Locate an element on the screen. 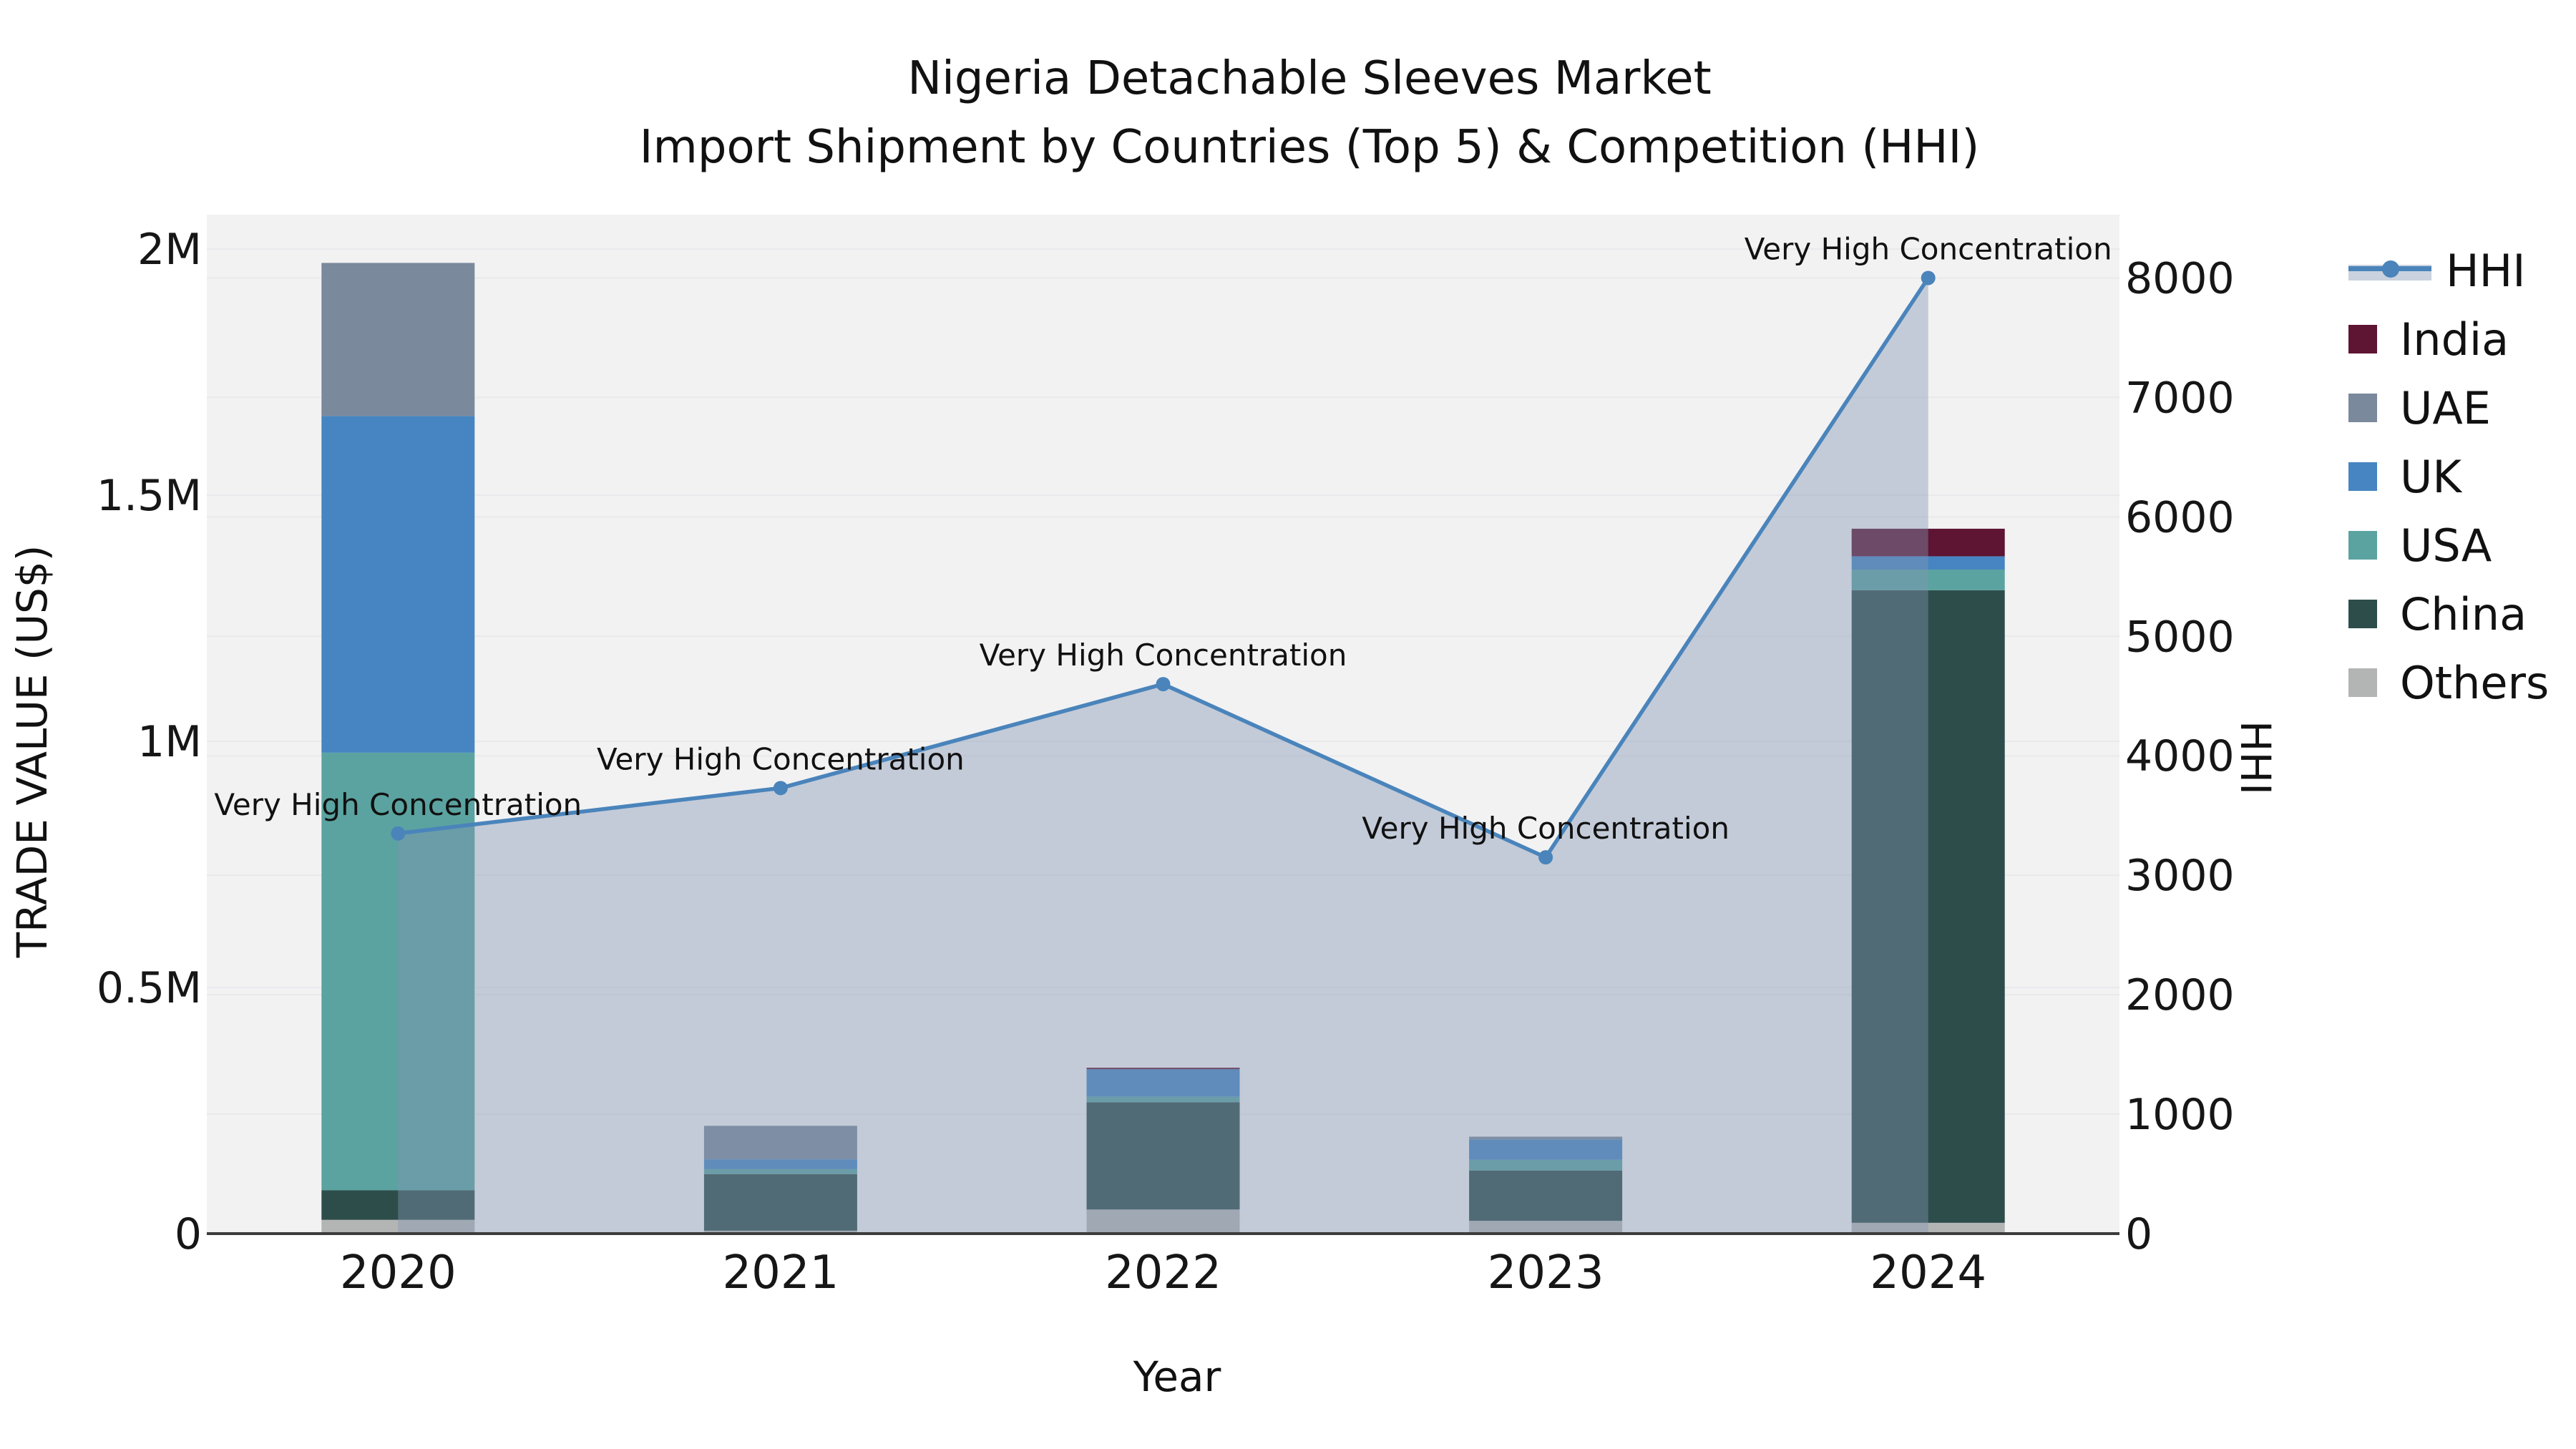 The image size is (2576, 1449). legend-item-usa: USA is located at coordinates (2448, 545).